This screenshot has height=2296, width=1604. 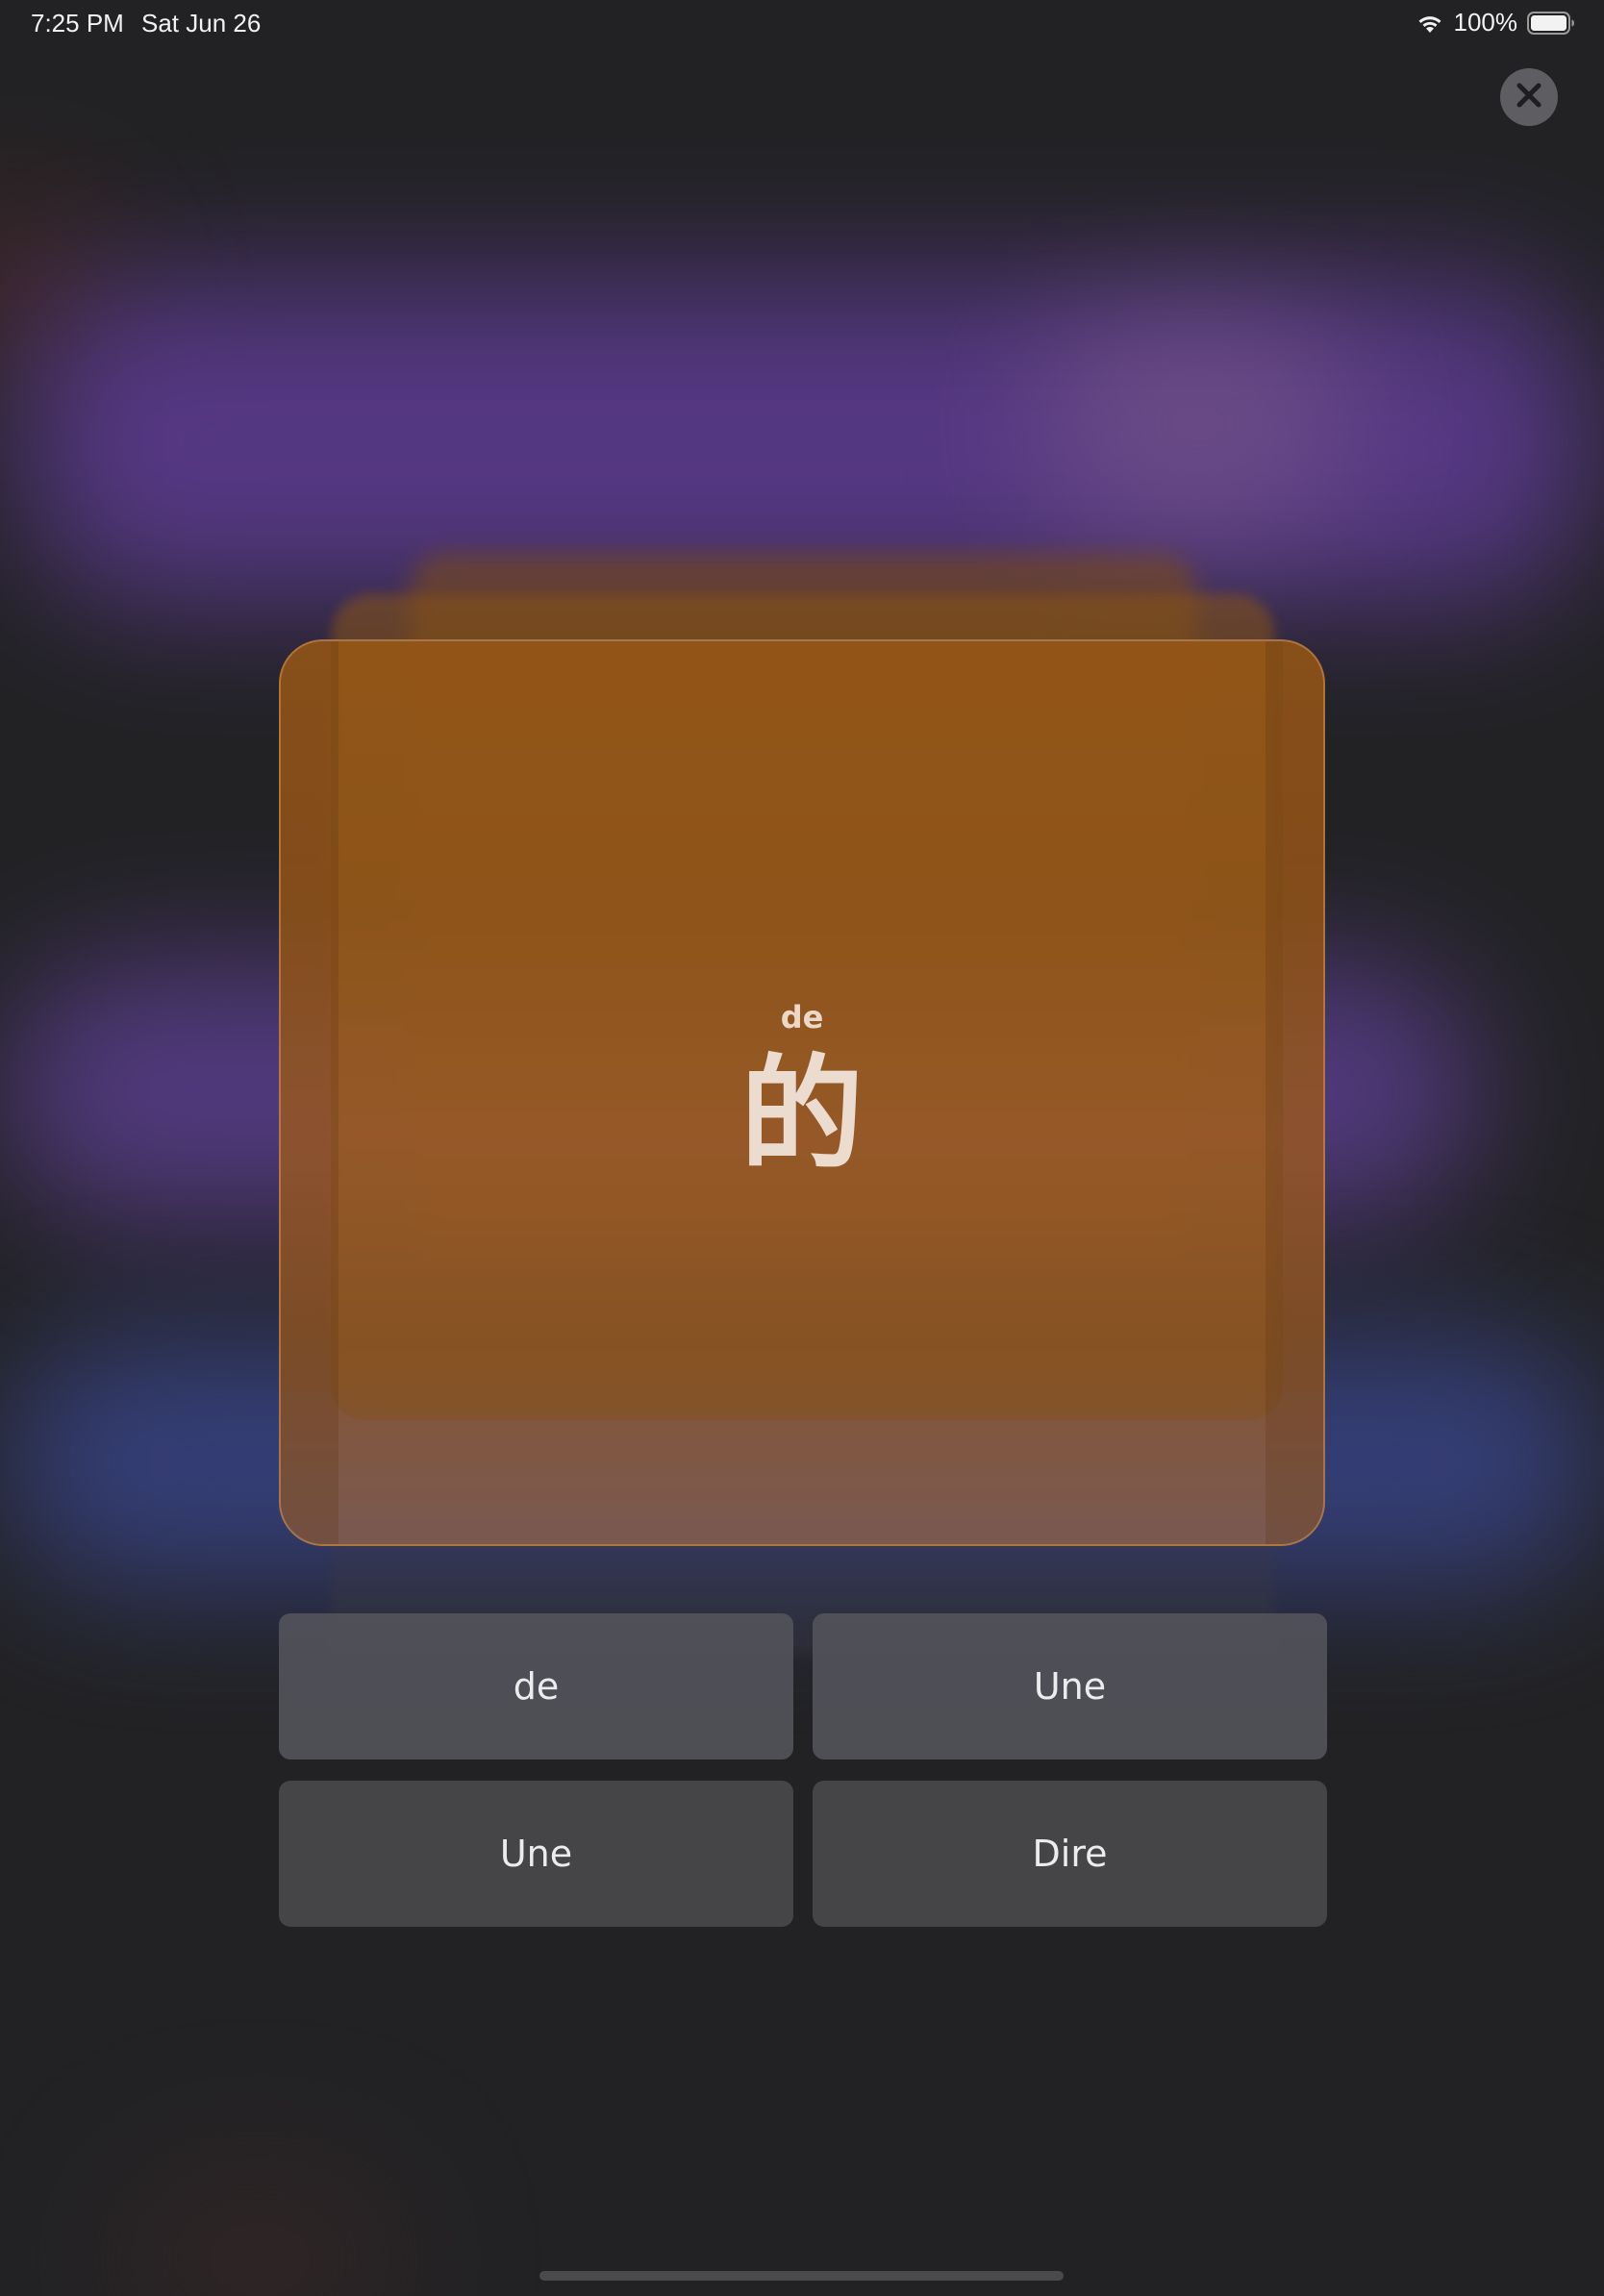 What do you see at coordinates (536, 1686) in the screenshot?
I see `answer-button-1: de` at bounding box center [536, 1686].